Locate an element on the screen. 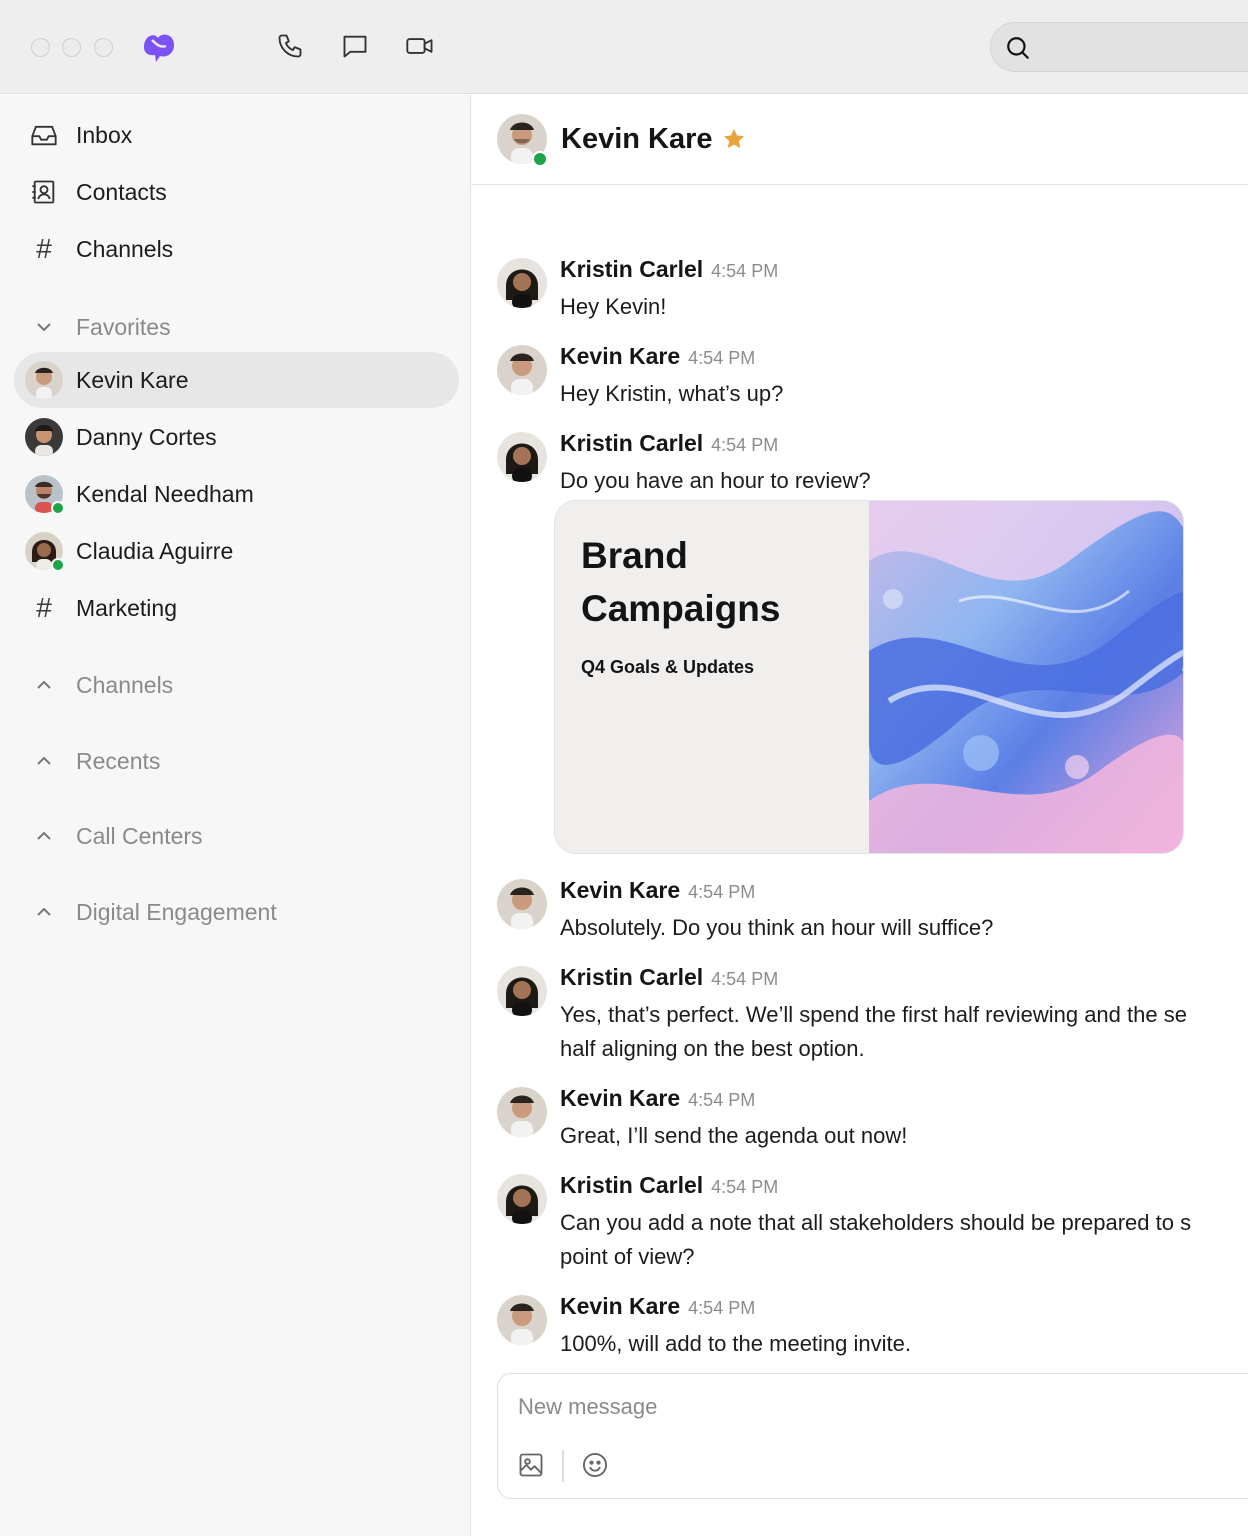 The image size is (1248, 1536). sidebar-item-marketing: # Marketing is located at coordinates (236, 608).